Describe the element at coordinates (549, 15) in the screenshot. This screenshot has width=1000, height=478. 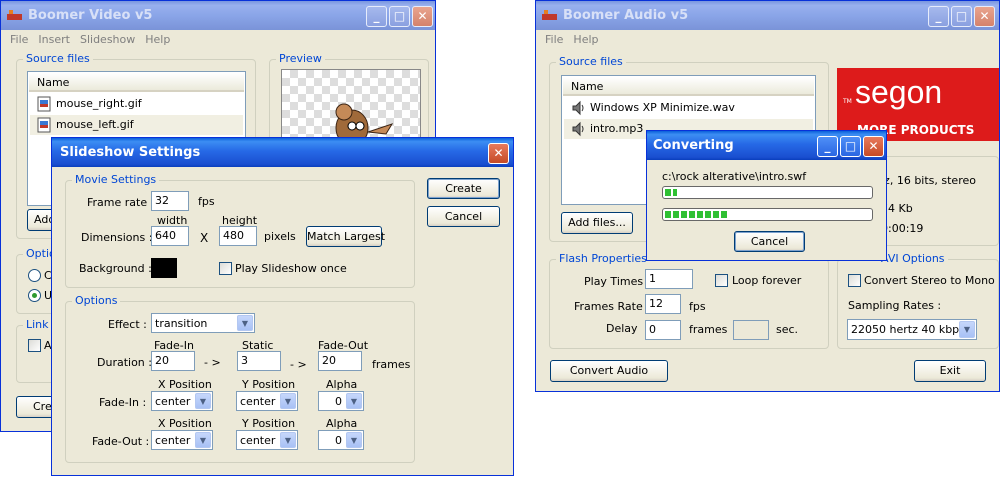
I see `app-icon` at that location.